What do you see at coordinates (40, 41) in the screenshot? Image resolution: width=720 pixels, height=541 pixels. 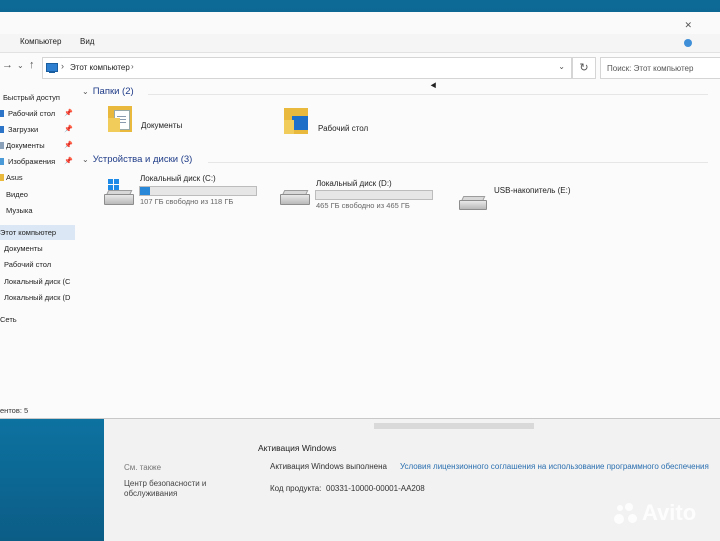 I see `tab-computer: Компьютер` at bounding box center [40, 41].